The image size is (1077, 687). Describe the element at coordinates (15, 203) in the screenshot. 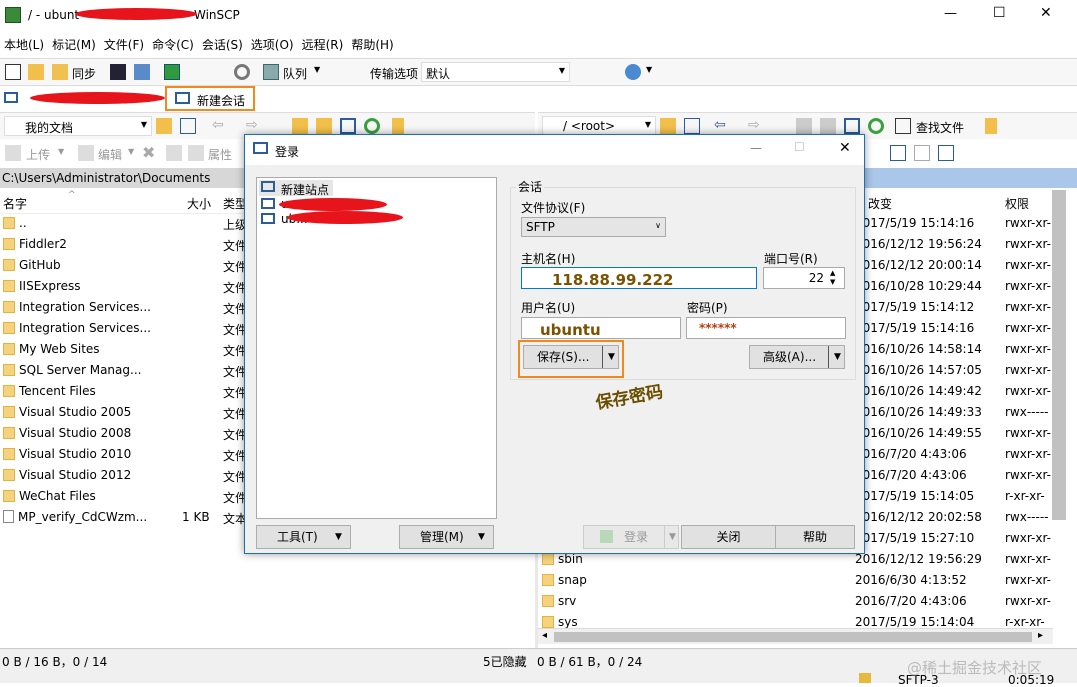

I see `col-name: 名字` at that location.